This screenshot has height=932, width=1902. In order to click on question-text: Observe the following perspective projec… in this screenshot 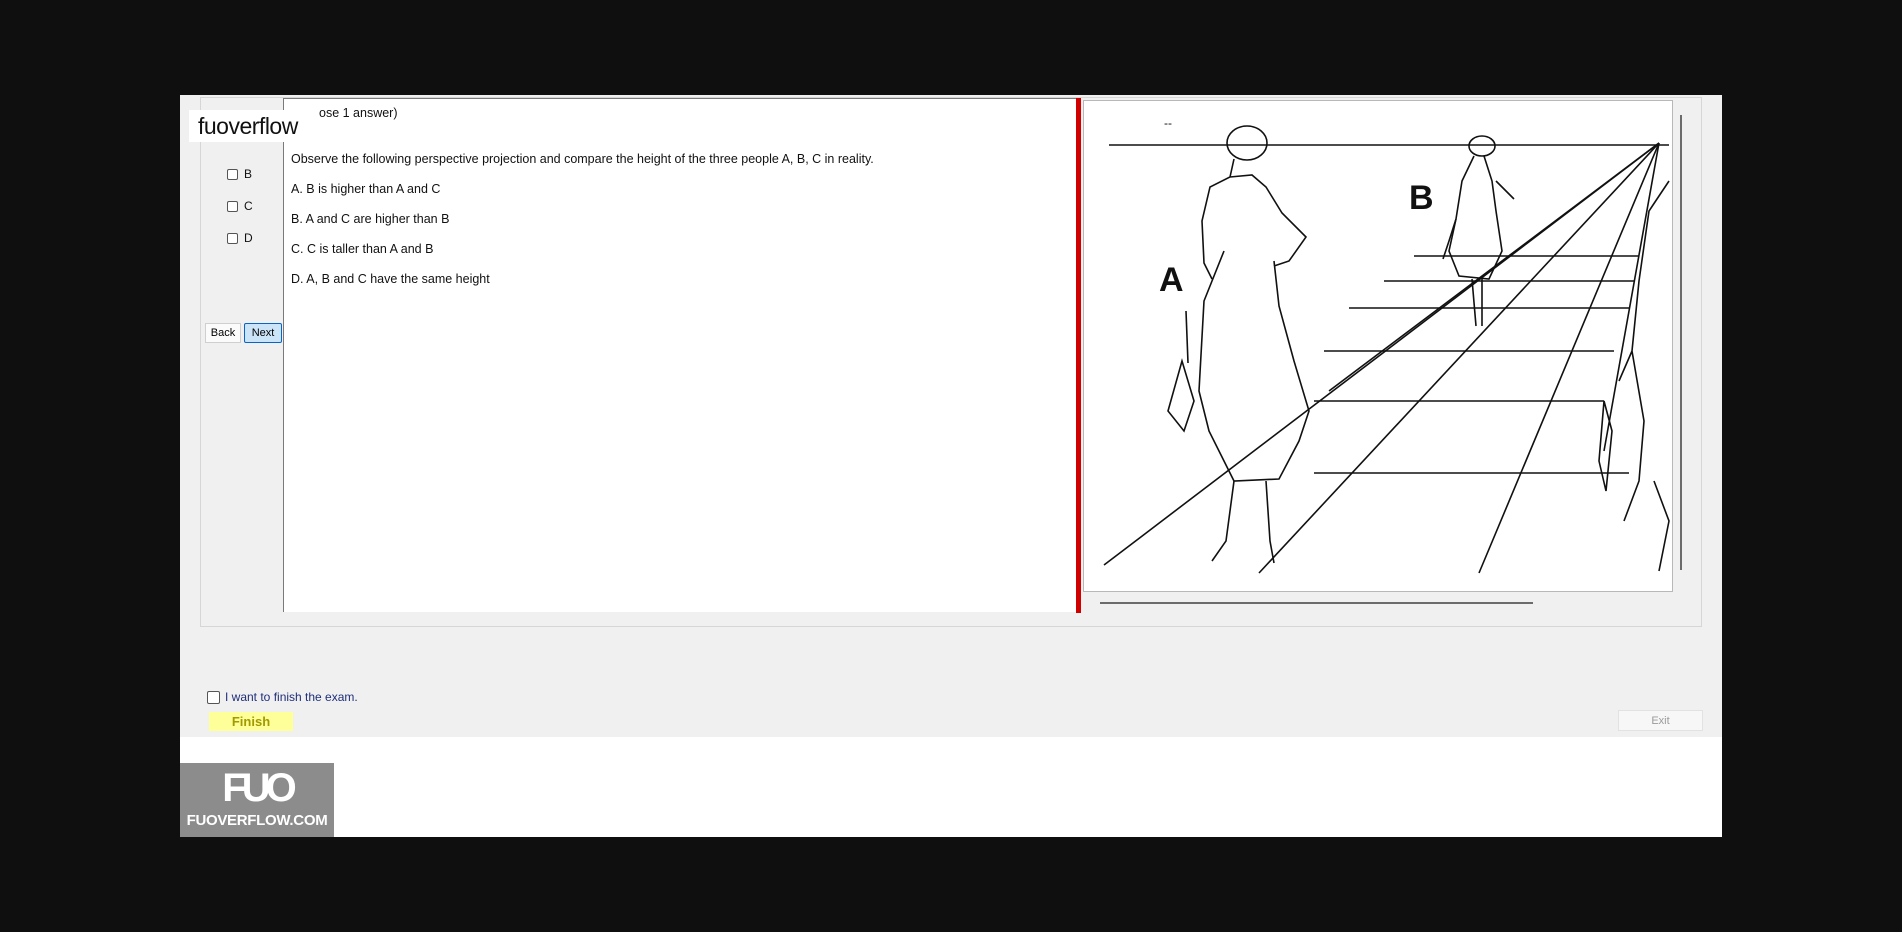, I will do `click(582, 159)`.